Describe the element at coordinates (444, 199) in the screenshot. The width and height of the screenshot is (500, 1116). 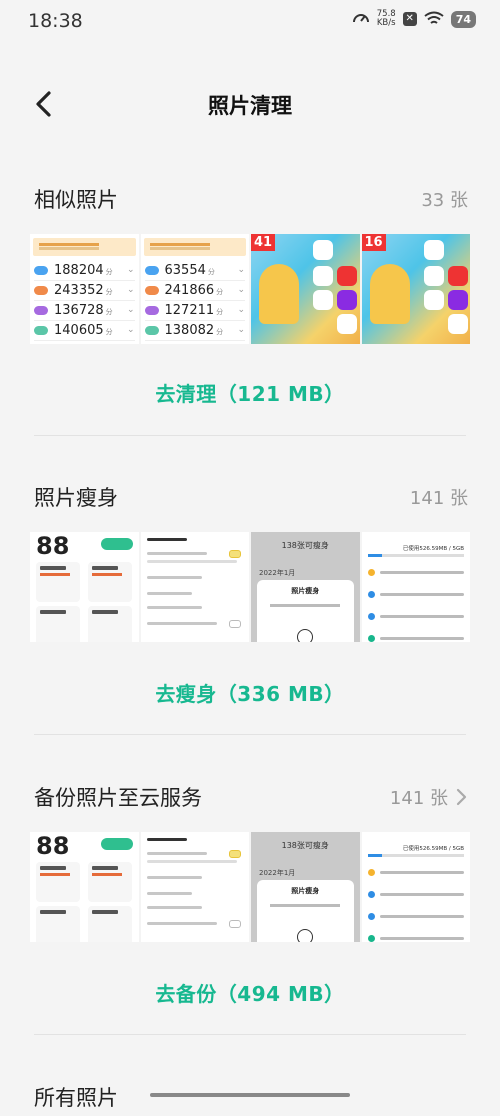
I see `section-count: 33 张` at that location.